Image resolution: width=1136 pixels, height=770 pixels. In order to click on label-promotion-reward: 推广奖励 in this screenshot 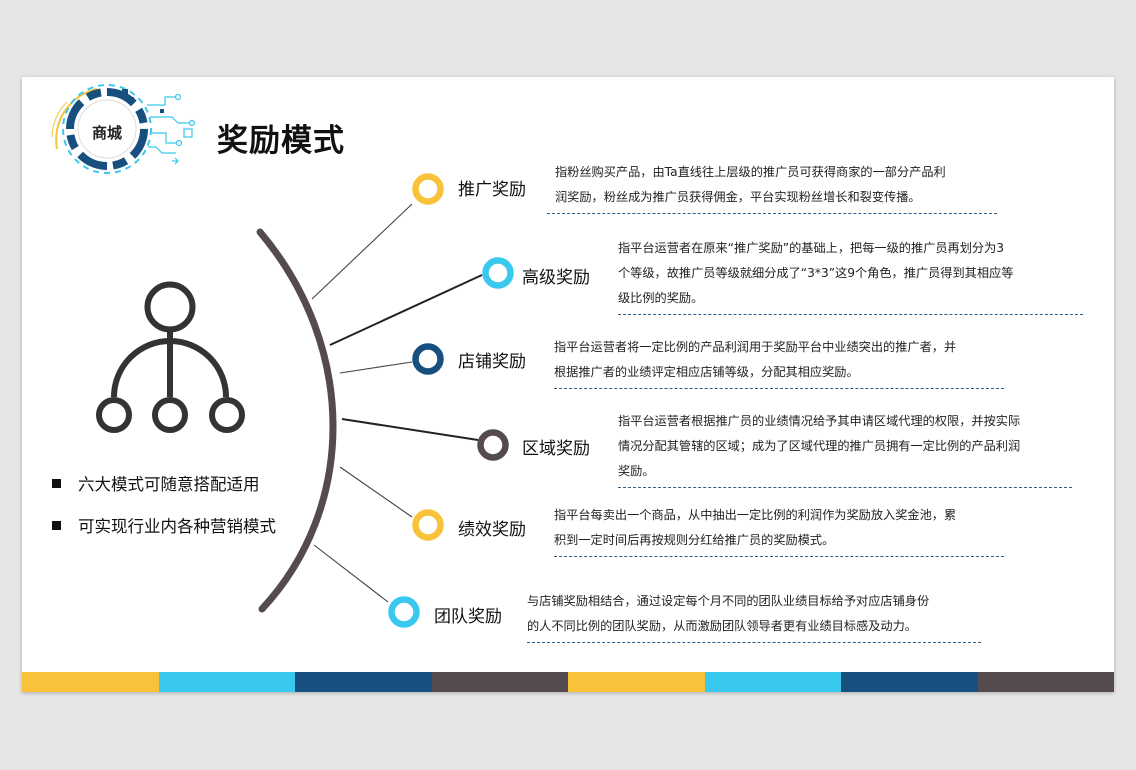, I will do `click(492, 190)`.